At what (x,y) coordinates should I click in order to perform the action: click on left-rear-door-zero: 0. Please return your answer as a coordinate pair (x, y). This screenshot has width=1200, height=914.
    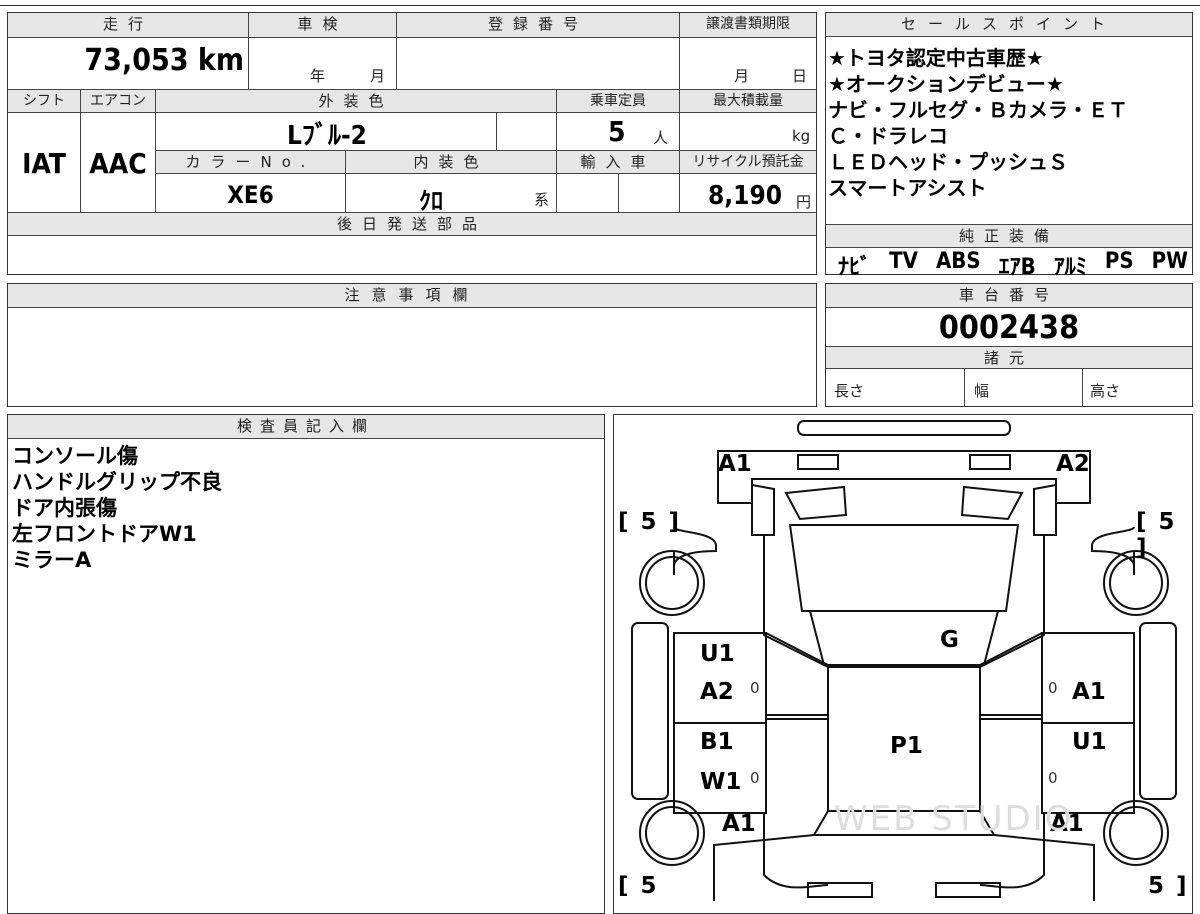
    Looking at the image, I should click on (755, 778).